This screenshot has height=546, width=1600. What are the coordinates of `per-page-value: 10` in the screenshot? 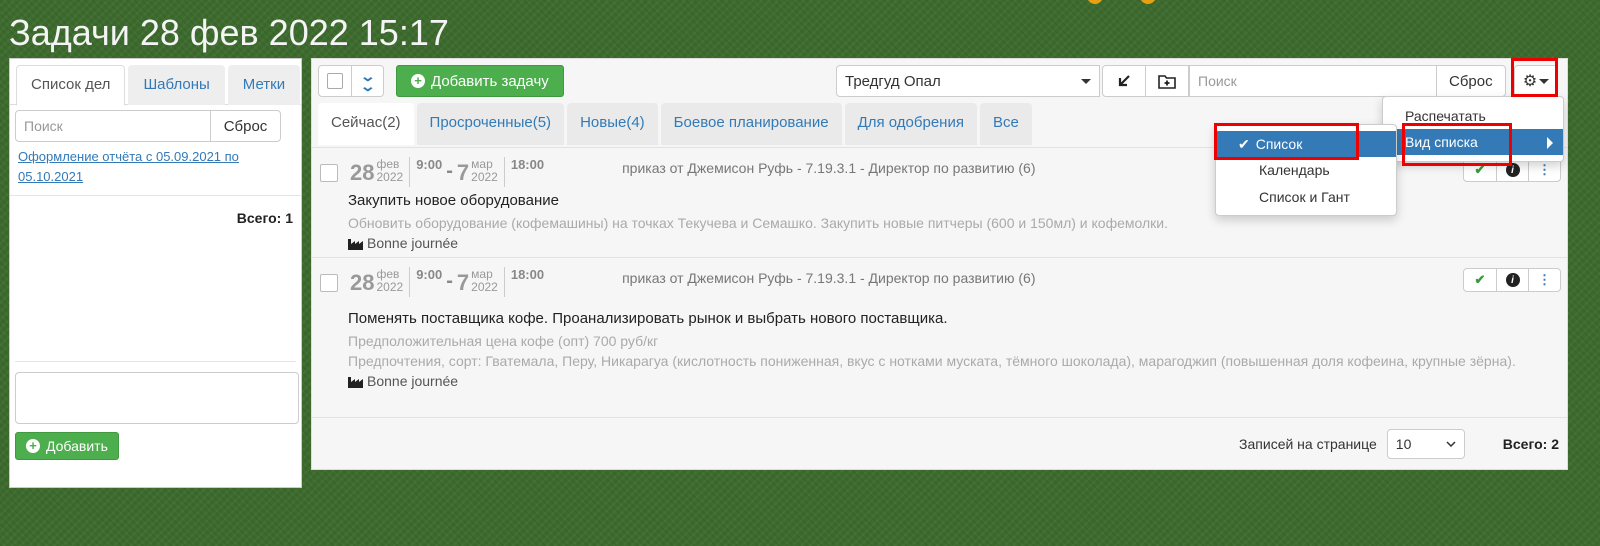 It's located at (1403, 443).